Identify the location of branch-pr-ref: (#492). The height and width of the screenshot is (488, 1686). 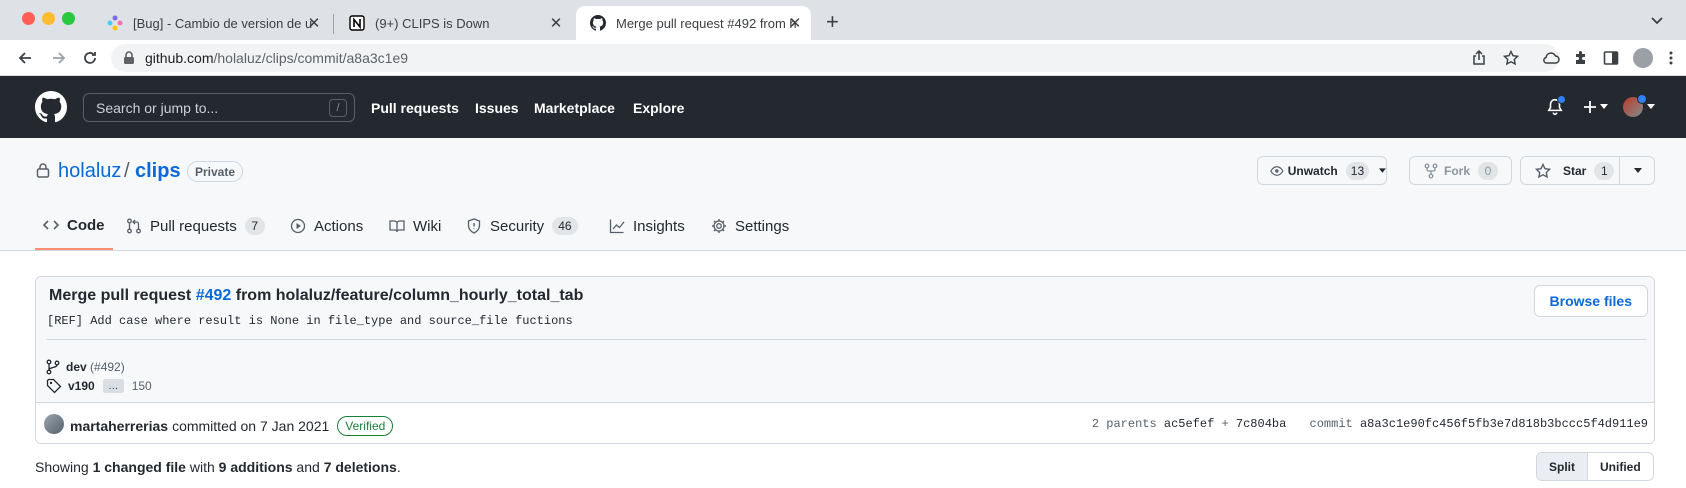
(107, 367).